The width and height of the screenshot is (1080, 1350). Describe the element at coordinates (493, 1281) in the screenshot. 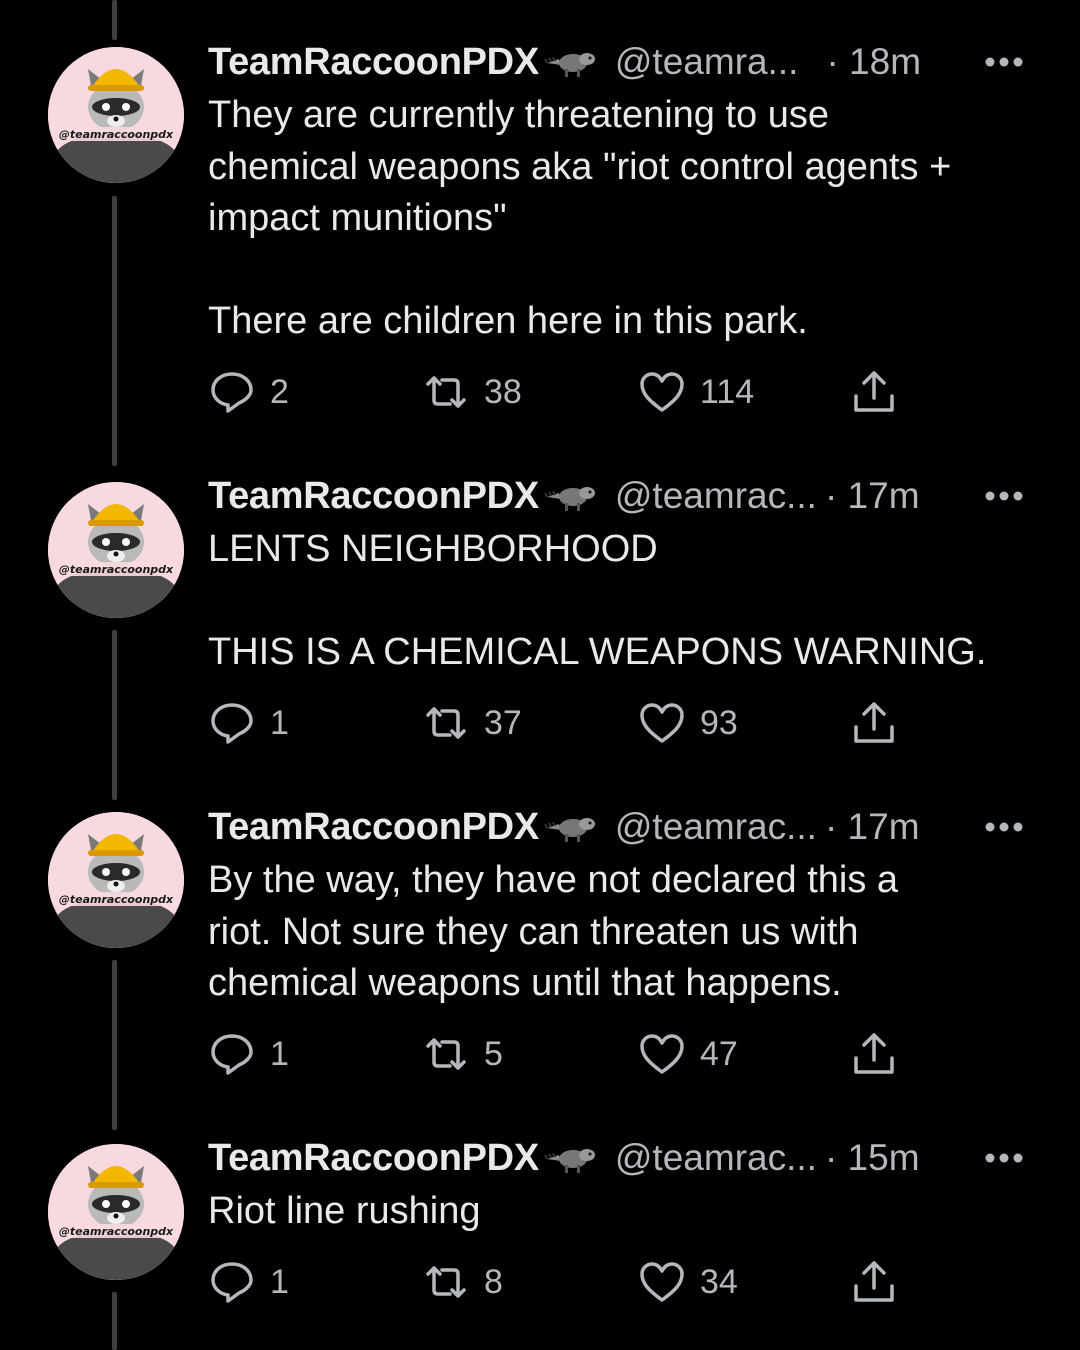

I see `retweet-count: 8` at that location.